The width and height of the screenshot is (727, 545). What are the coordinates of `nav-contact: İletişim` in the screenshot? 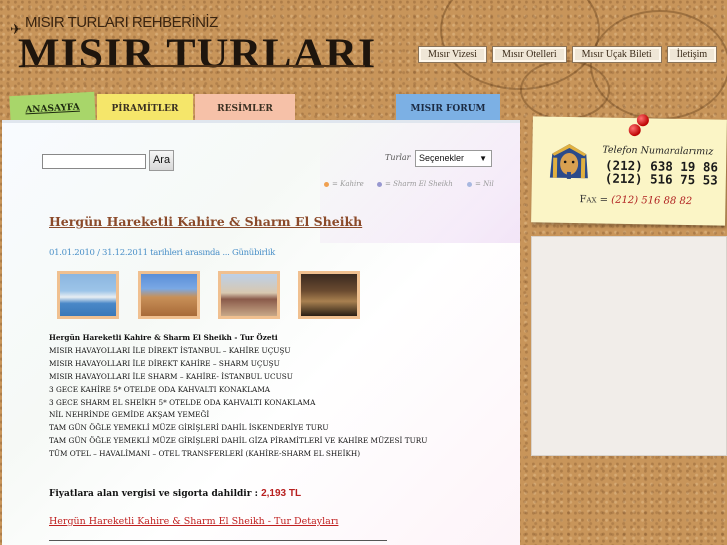 It's located at (692, 54).